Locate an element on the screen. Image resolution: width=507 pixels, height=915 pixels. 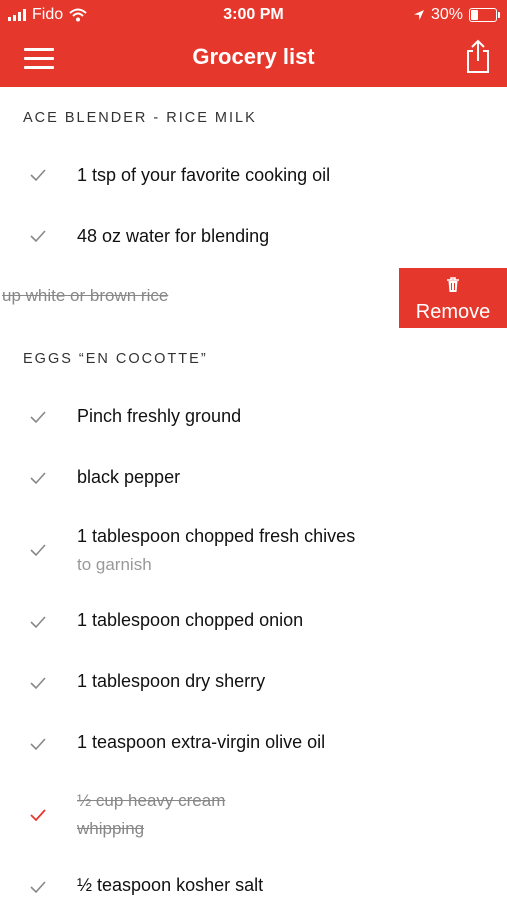
item-label: 1 tablespoon chopped onion is located at coordinates (190, 620).